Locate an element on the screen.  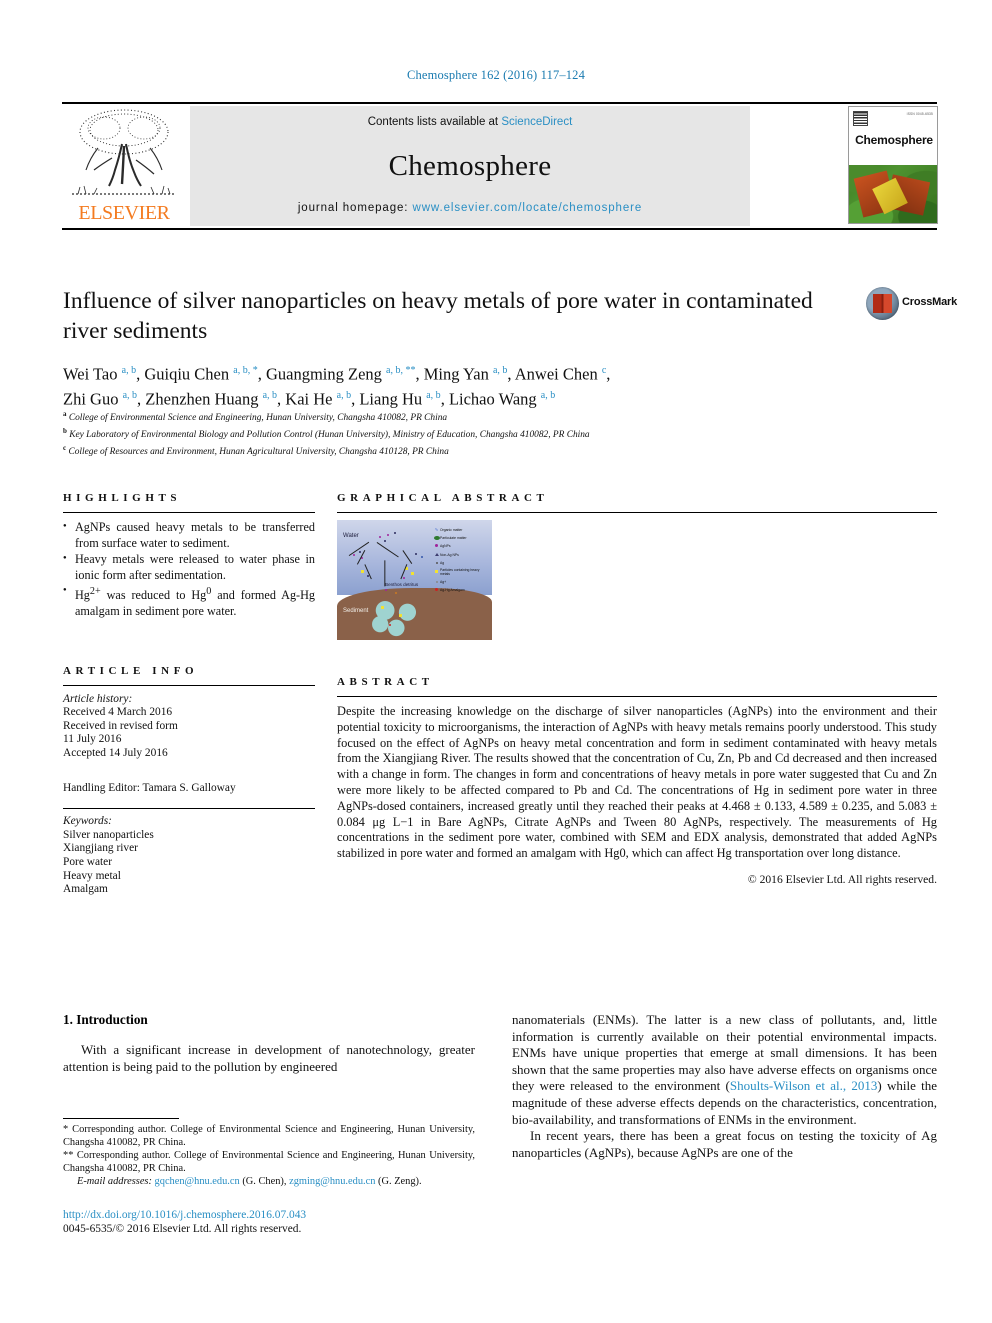
crossmark-label: CrossMark is located at coordinates (930, 302).